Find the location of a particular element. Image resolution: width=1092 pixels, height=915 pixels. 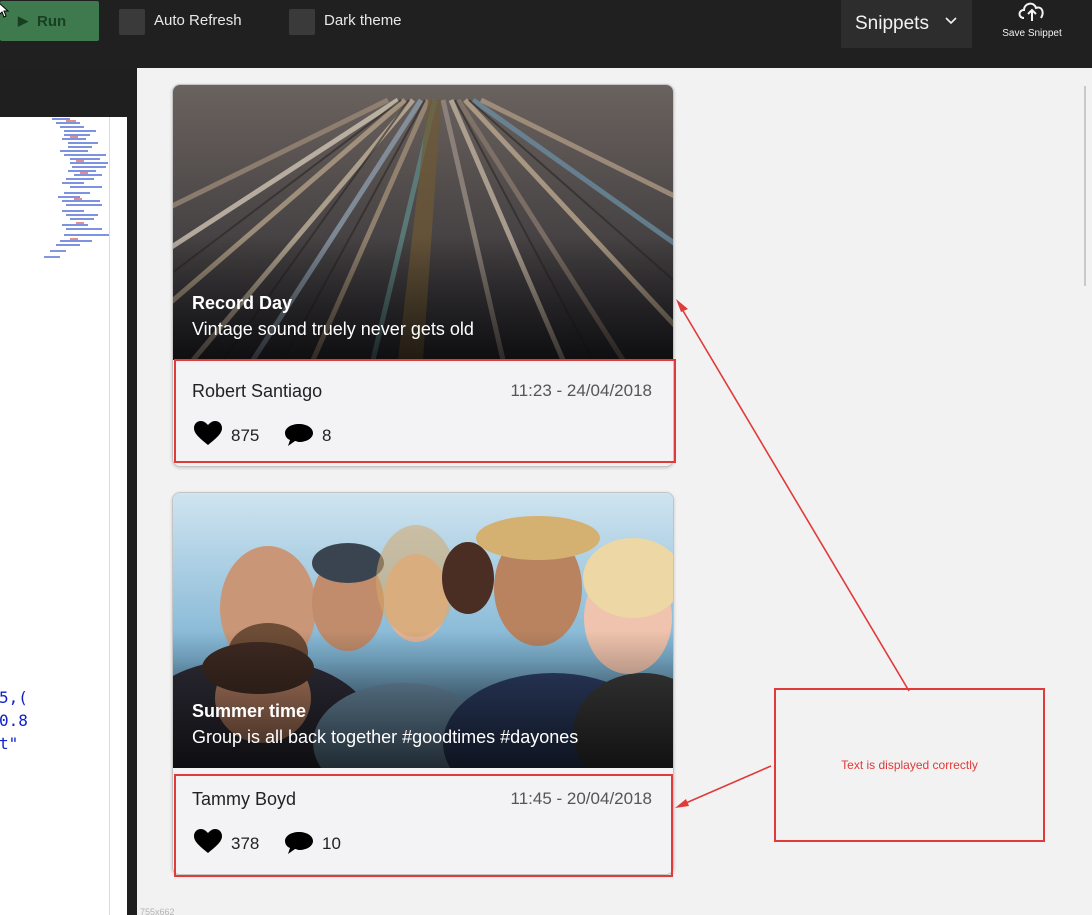

annotation-note-box: Text is displayed correctly is located at coordinates (909, 765).